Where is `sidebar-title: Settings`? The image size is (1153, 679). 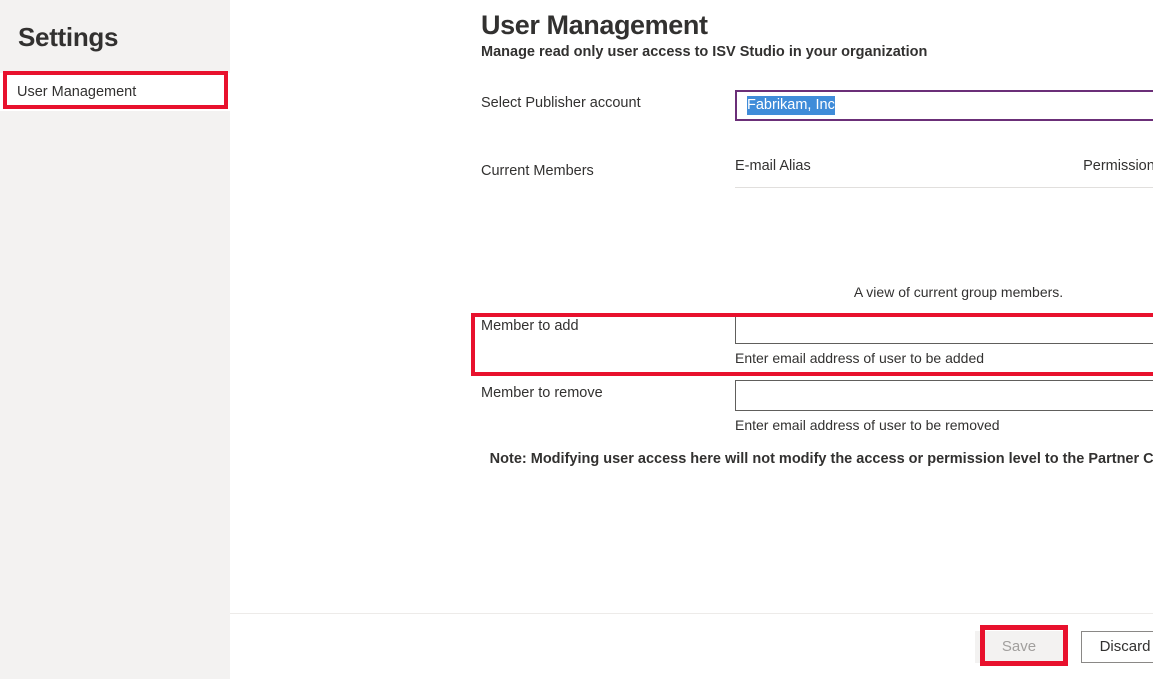
sidebar-title: Settings is located at coordinates (68, 37).